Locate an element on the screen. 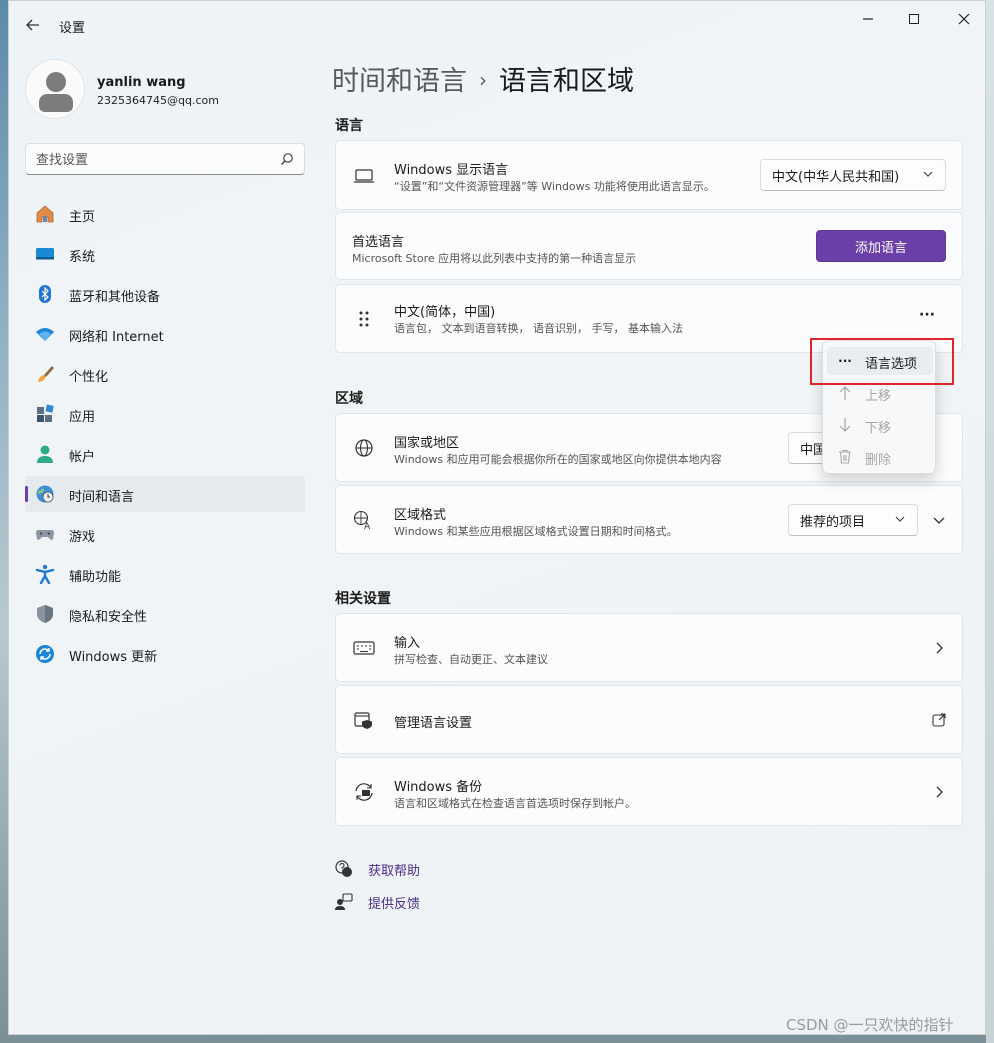 The height and width of the screenshot is (1043, 994). input-title: 输入 is located at coordinates (407, 643).